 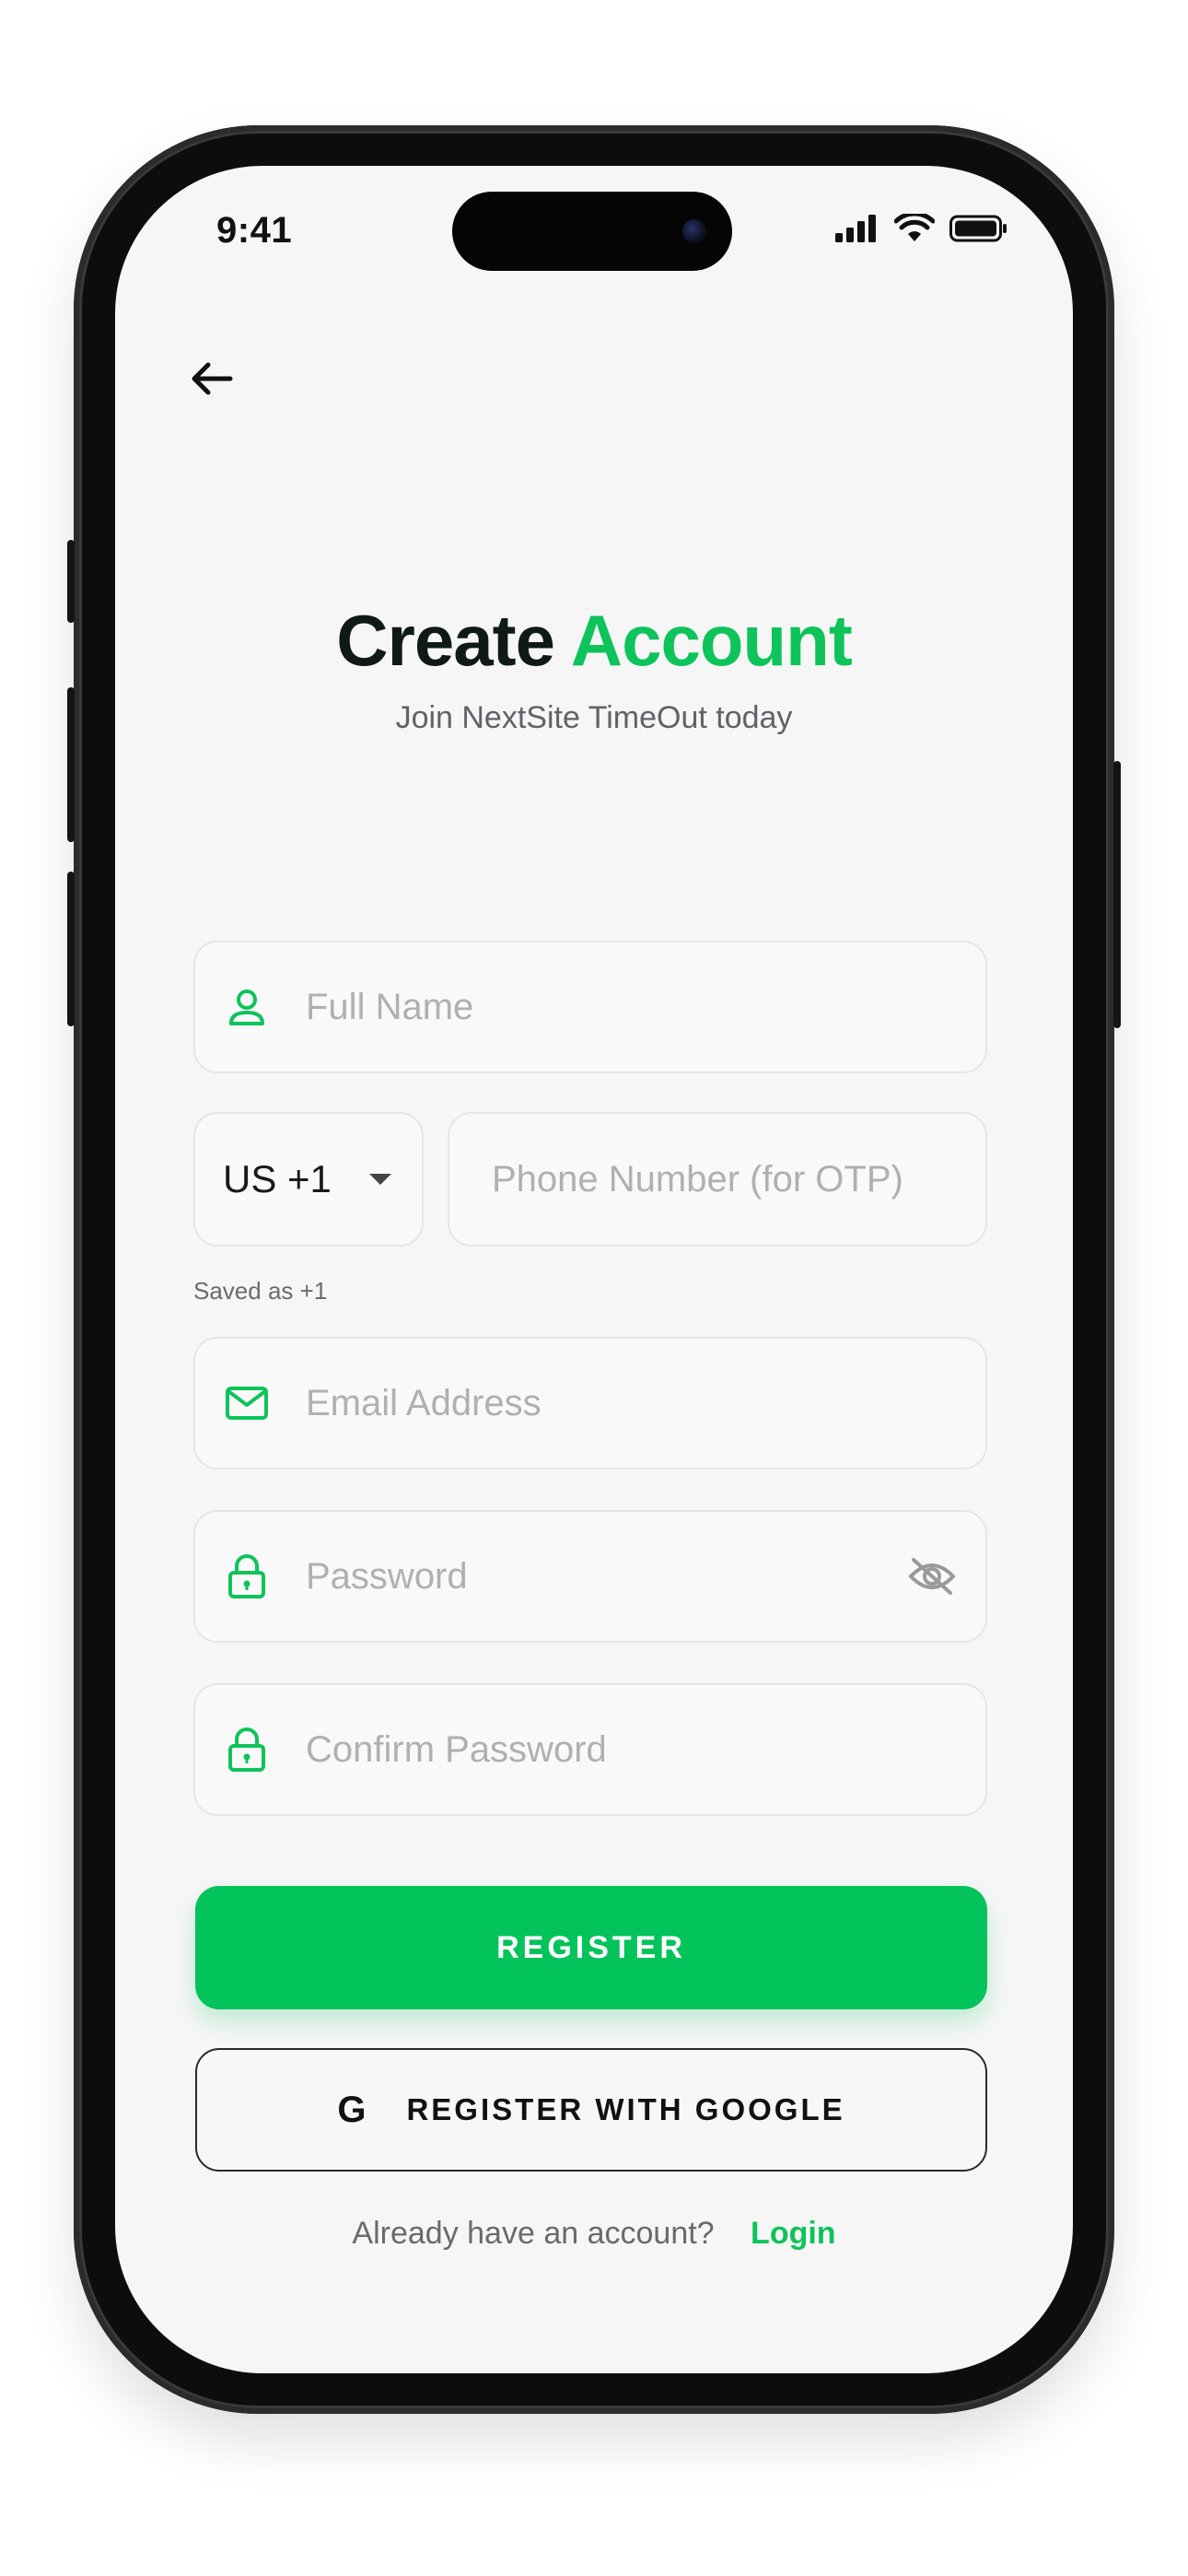 I want to click on back-button, so click(x=212, y=378).